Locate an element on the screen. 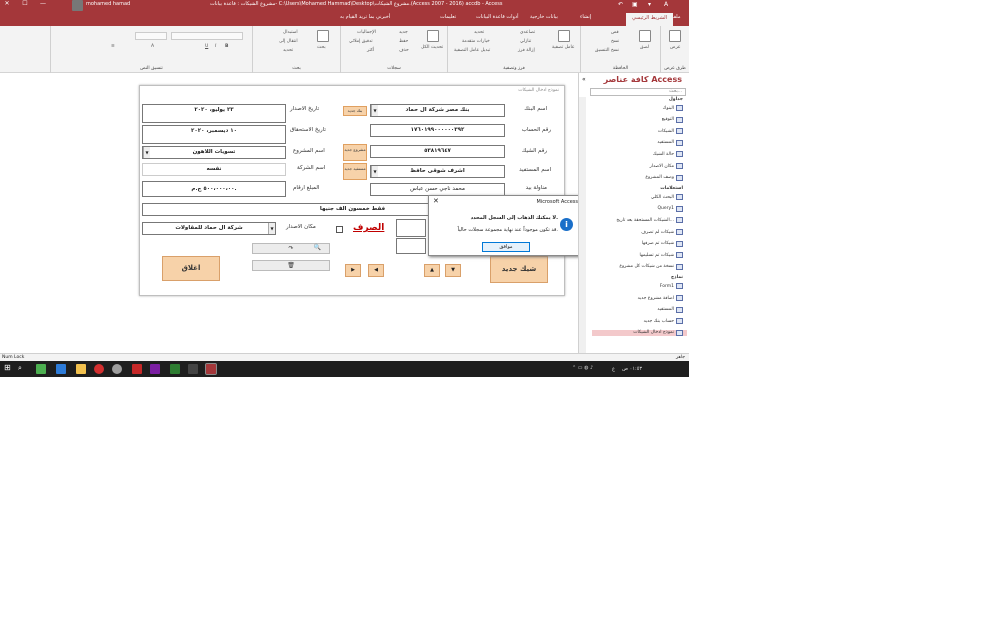 The width and height of the screenshot is (1000, 642). more-button: أكثر is located at coordinates (370, 50).